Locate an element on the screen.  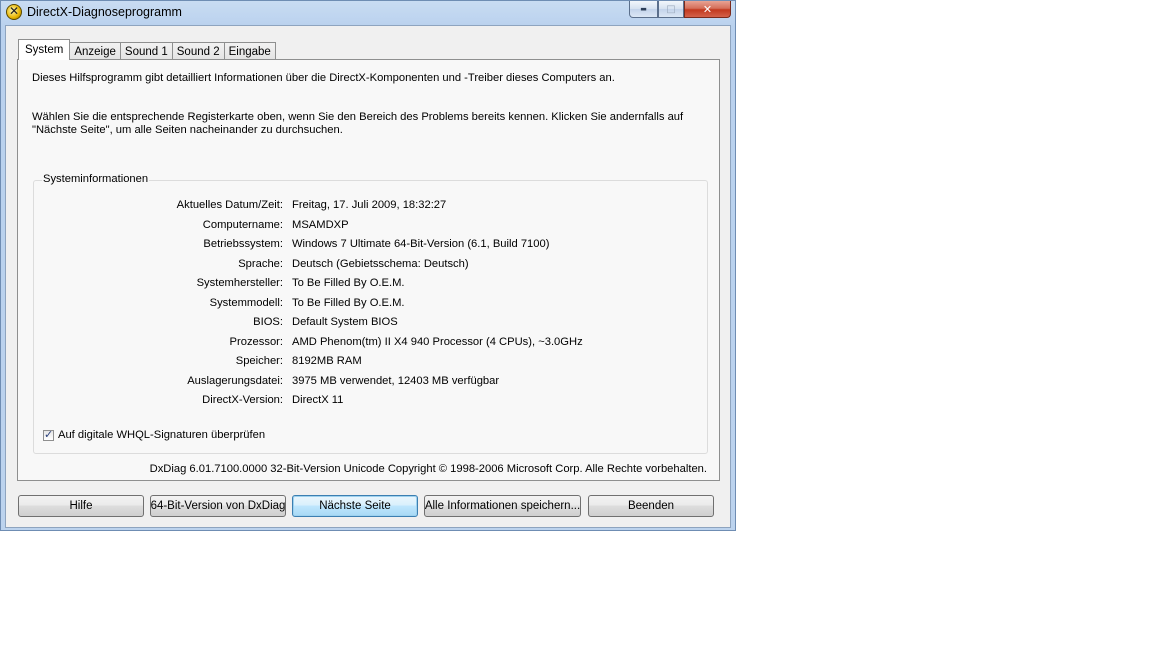
info-value: DirectX 11 is located at coordinates (318, 400).